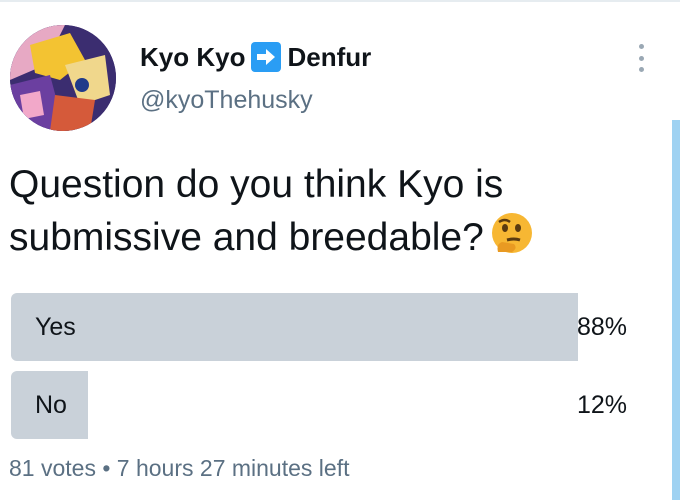 The image size is (680, 500). Describe the element at coordinates (676, 310) in the screenshot. I see `scrollbar` at that location.